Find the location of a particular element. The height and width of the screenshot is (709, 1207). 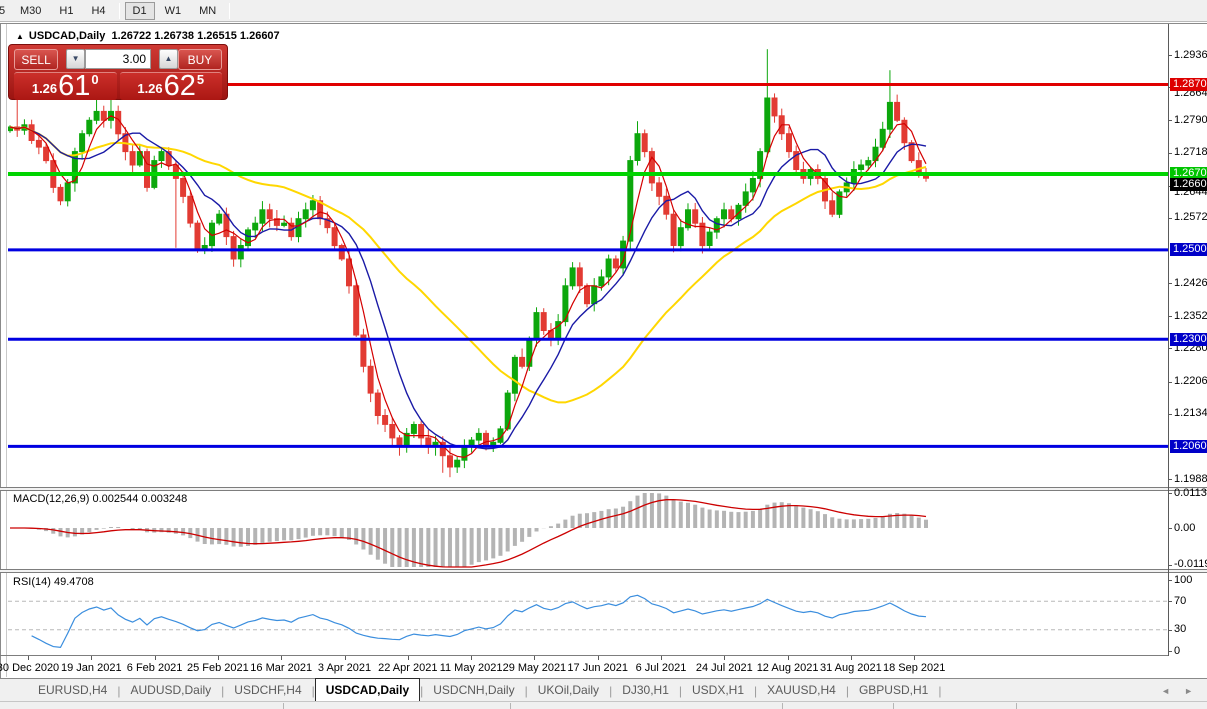

price-axis-label: 1.29360 is located at coordinates (1190, 54).